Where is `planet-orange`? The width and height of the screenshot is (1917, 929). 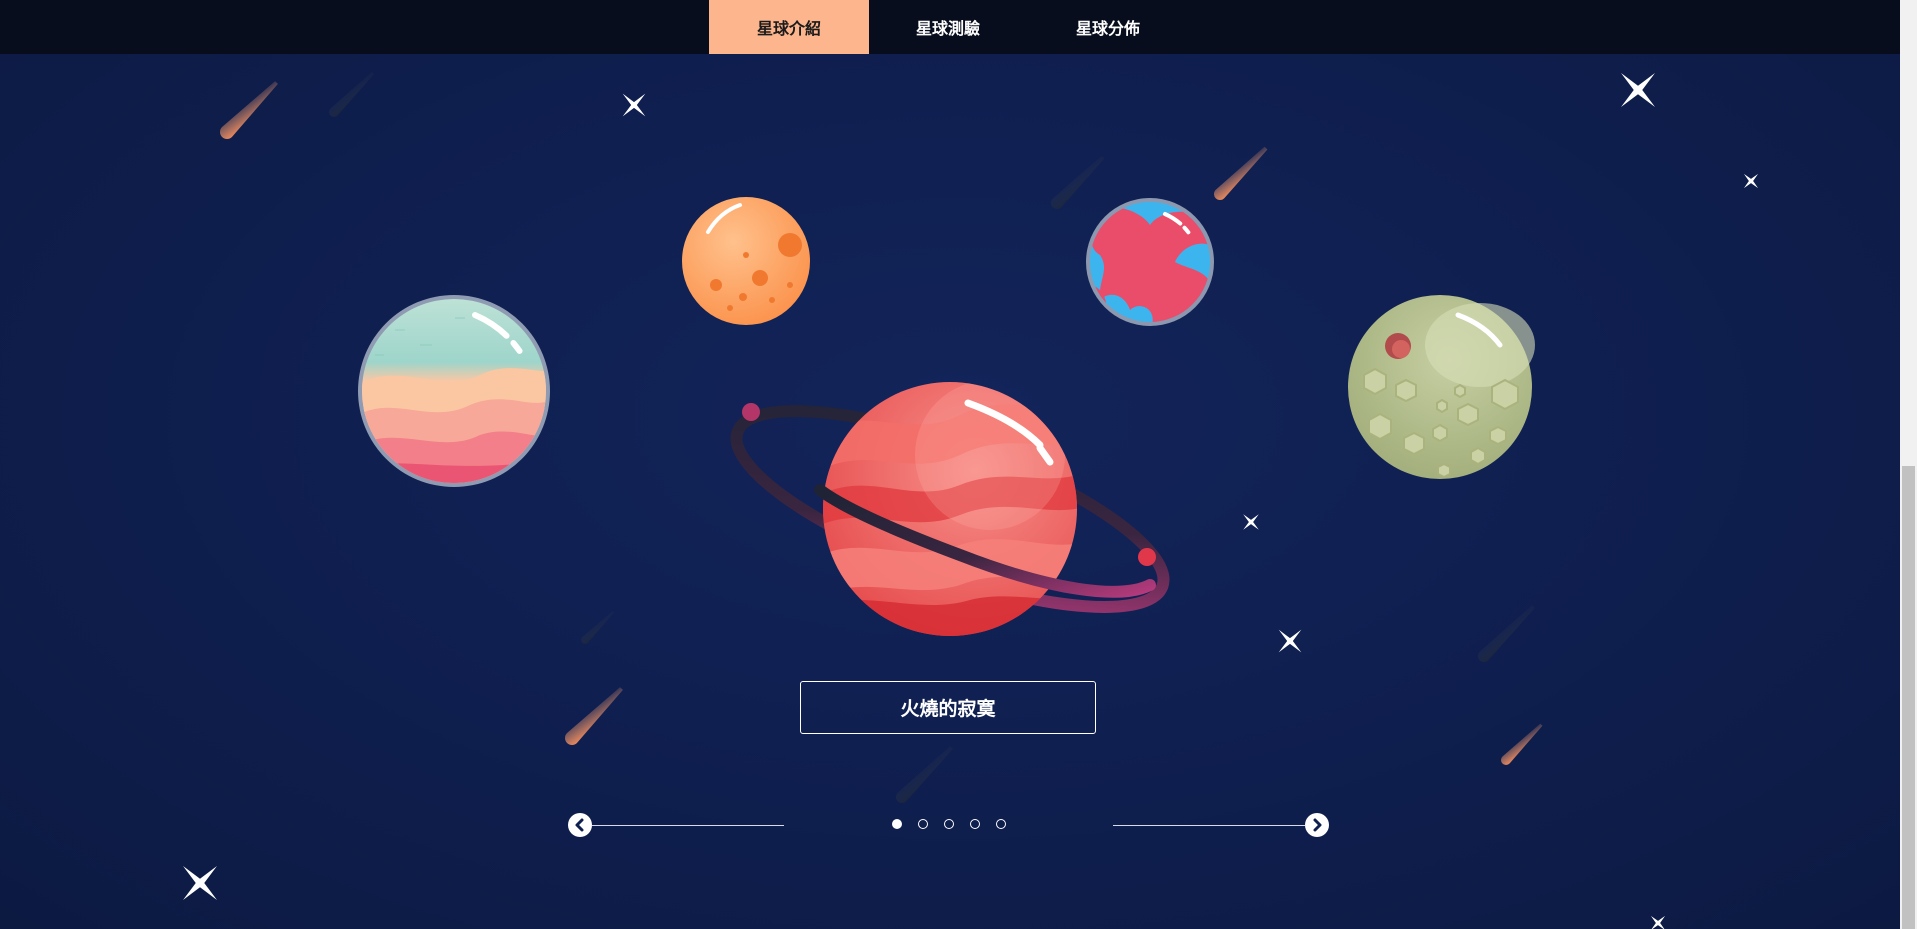
planet-orange is located at coordinates (746, 261).